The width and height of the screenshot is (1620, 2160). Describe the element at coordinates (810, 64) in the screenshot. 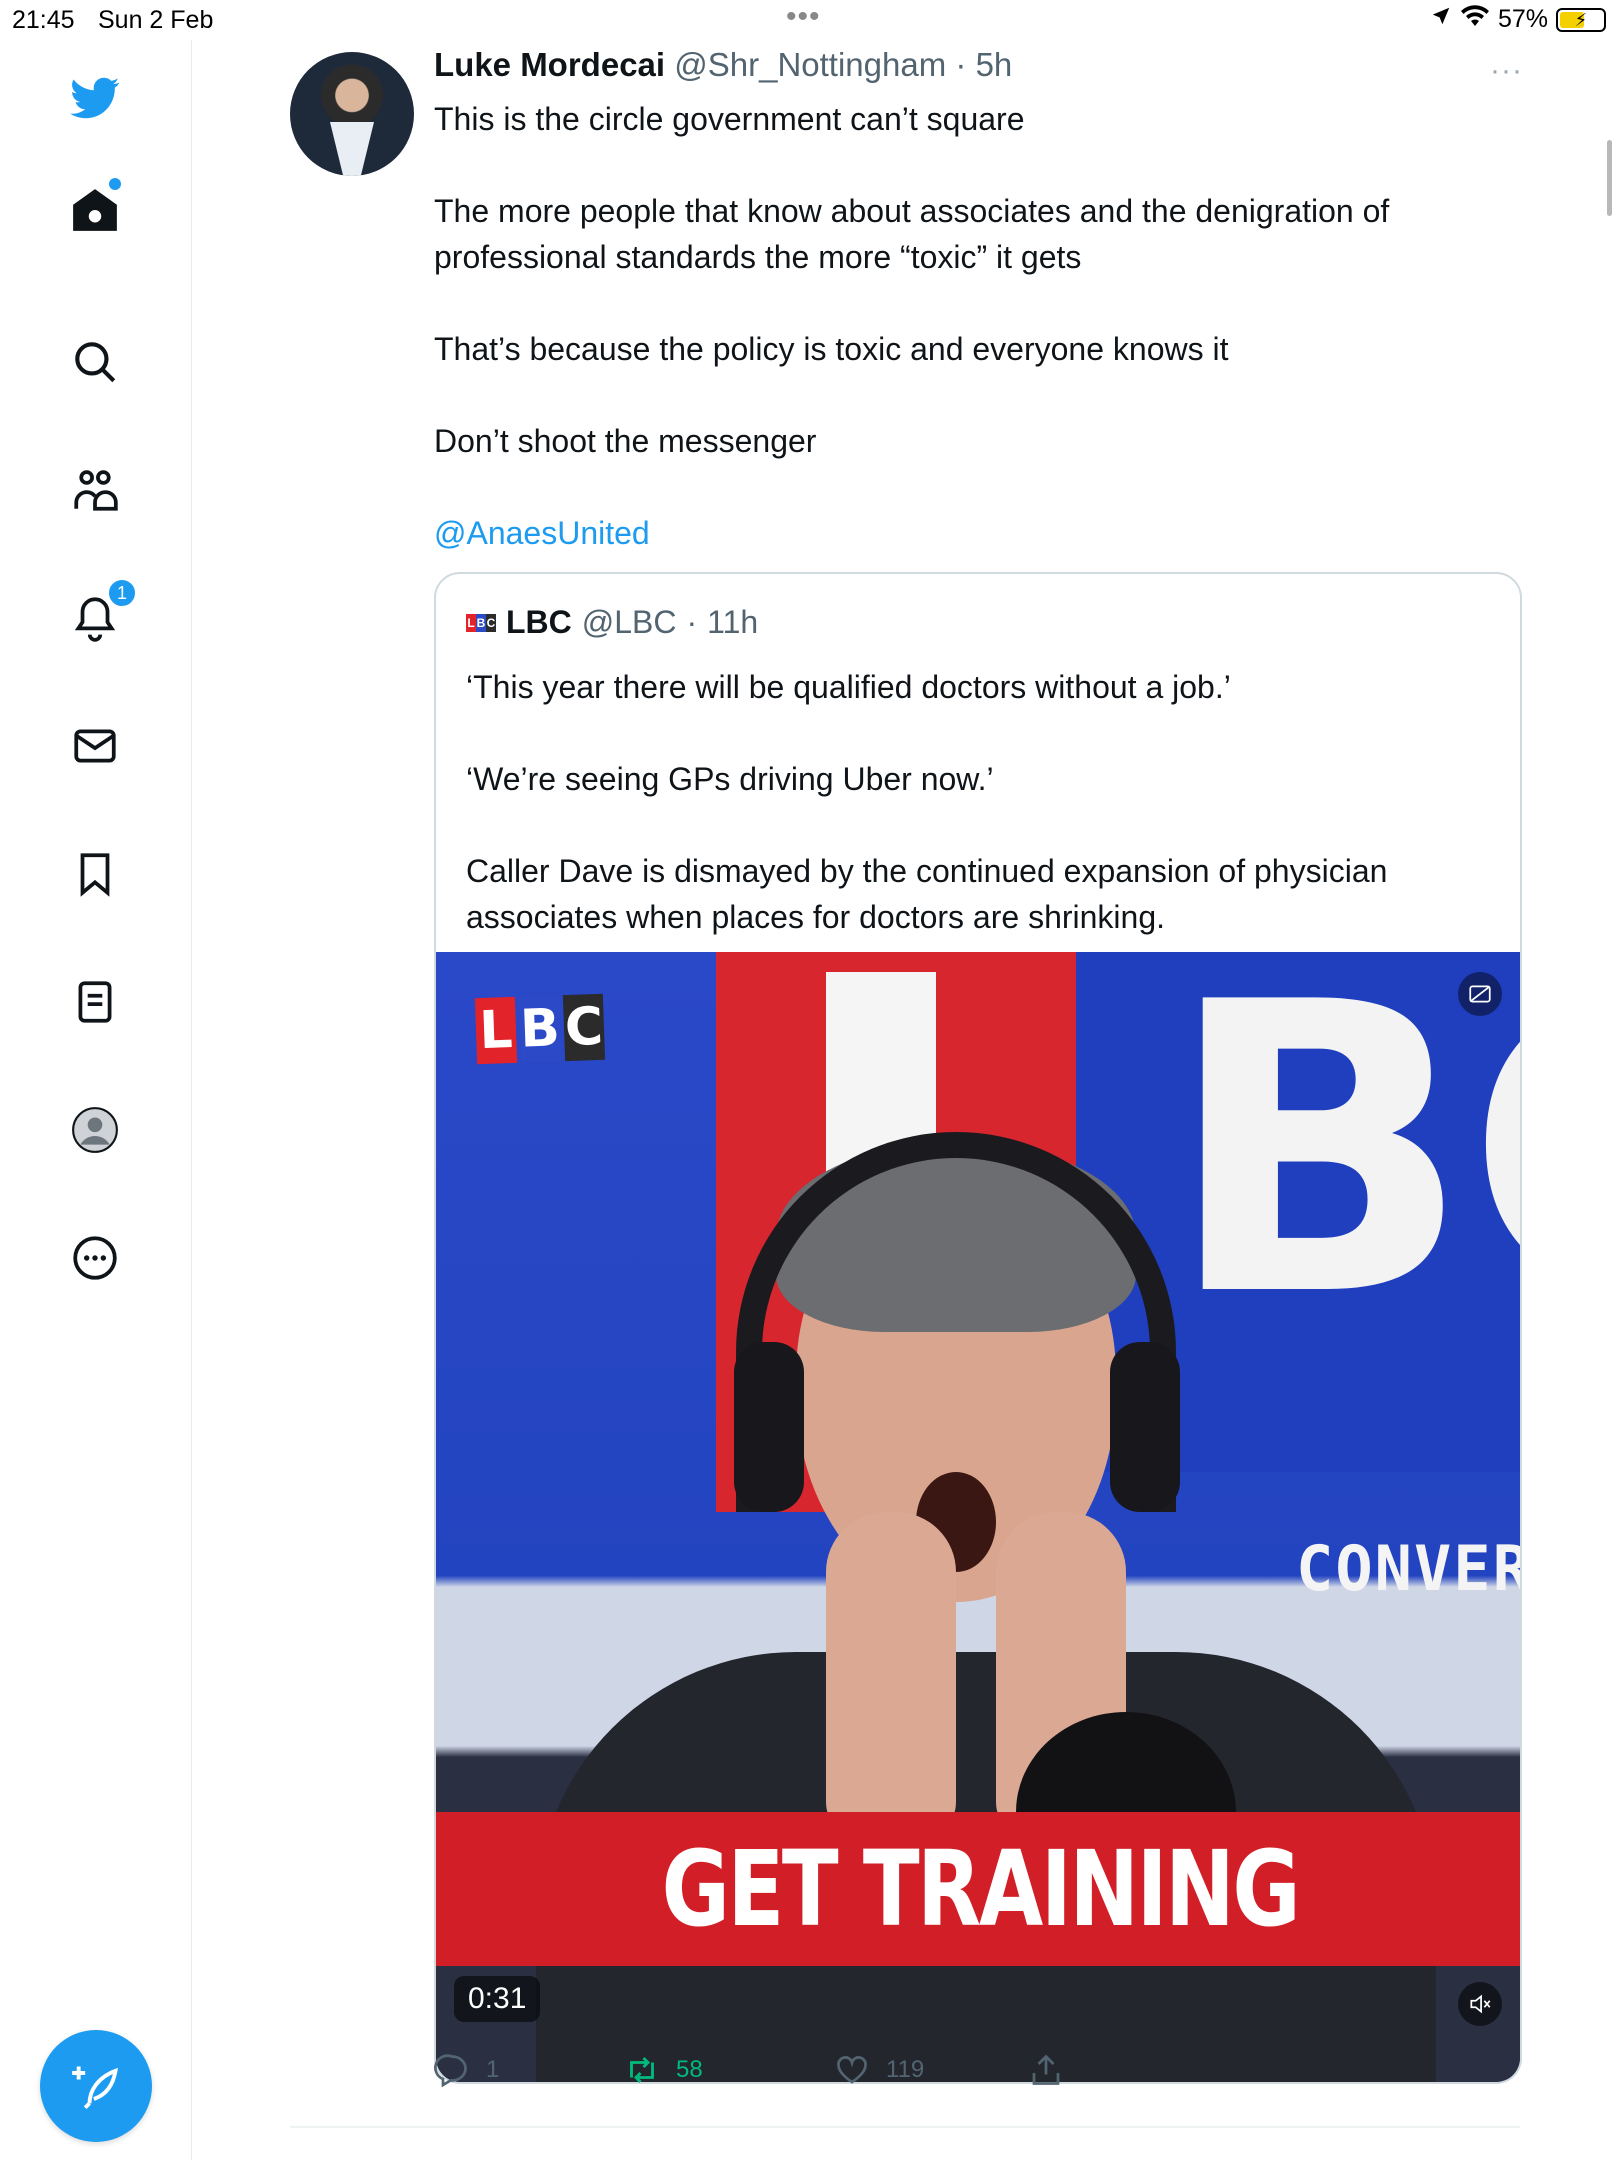

I see `author-handle: @Shr_Nottingham` at that location.